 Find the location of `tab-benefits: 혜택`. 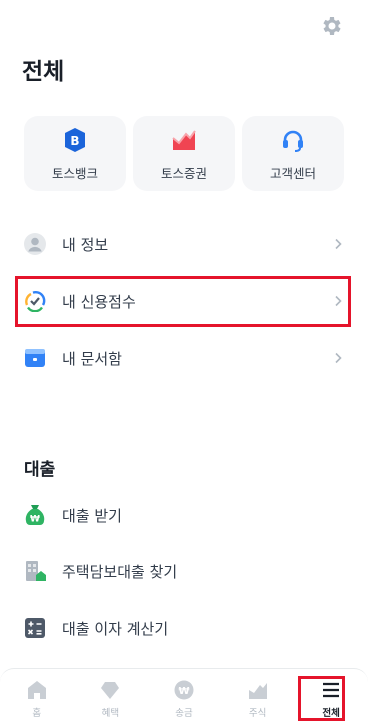

tab-benefits: 혜택 is located at coordinates (111, 696).